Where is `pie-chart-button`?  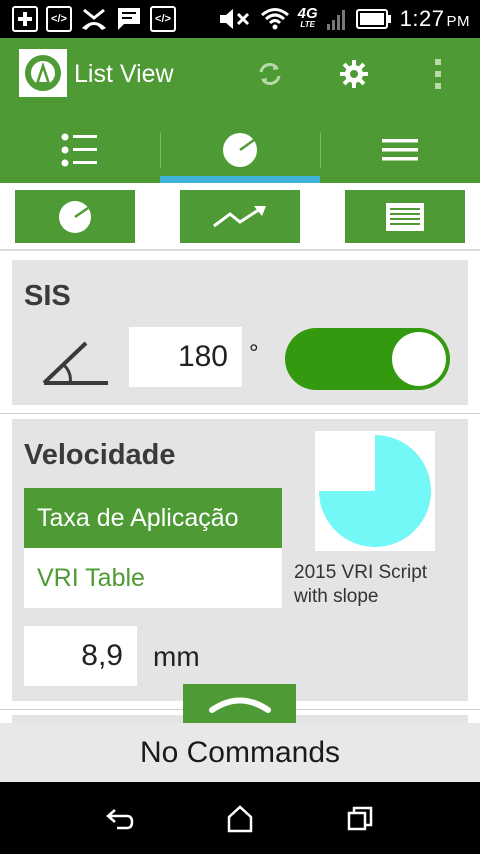 pie-chart-button is located at coordinates (75, 216).